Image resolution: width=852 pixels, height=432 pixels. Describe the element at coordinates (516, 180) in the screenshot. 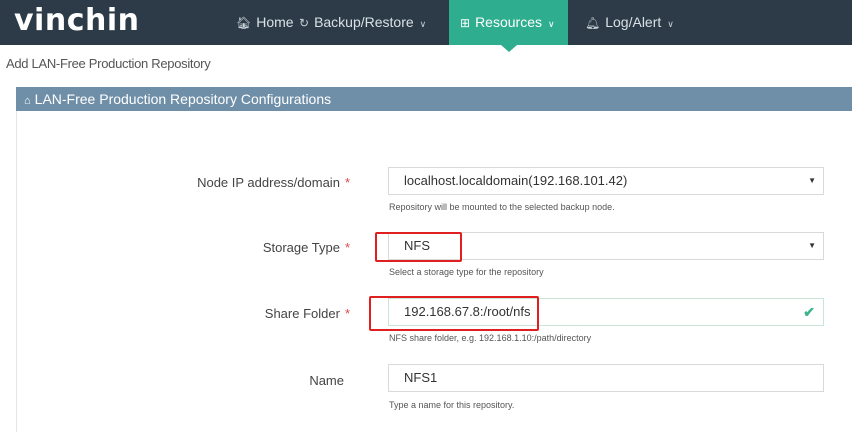

I see `node-ip-value: localhost.localdomain(192.168.101.42)` at that location.